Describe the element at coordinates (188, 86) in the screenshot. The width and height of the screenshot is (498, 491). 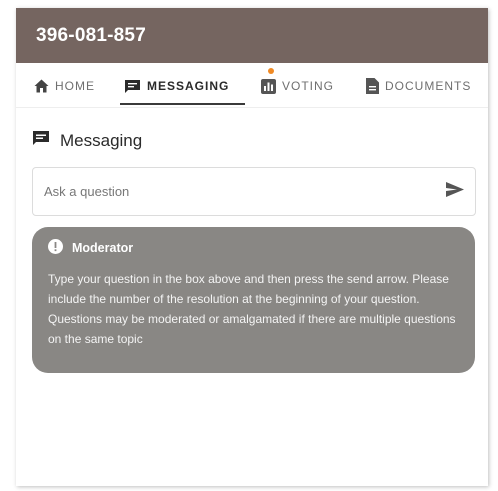
I see `tab-messaging-label: MESSAGING` at that location.